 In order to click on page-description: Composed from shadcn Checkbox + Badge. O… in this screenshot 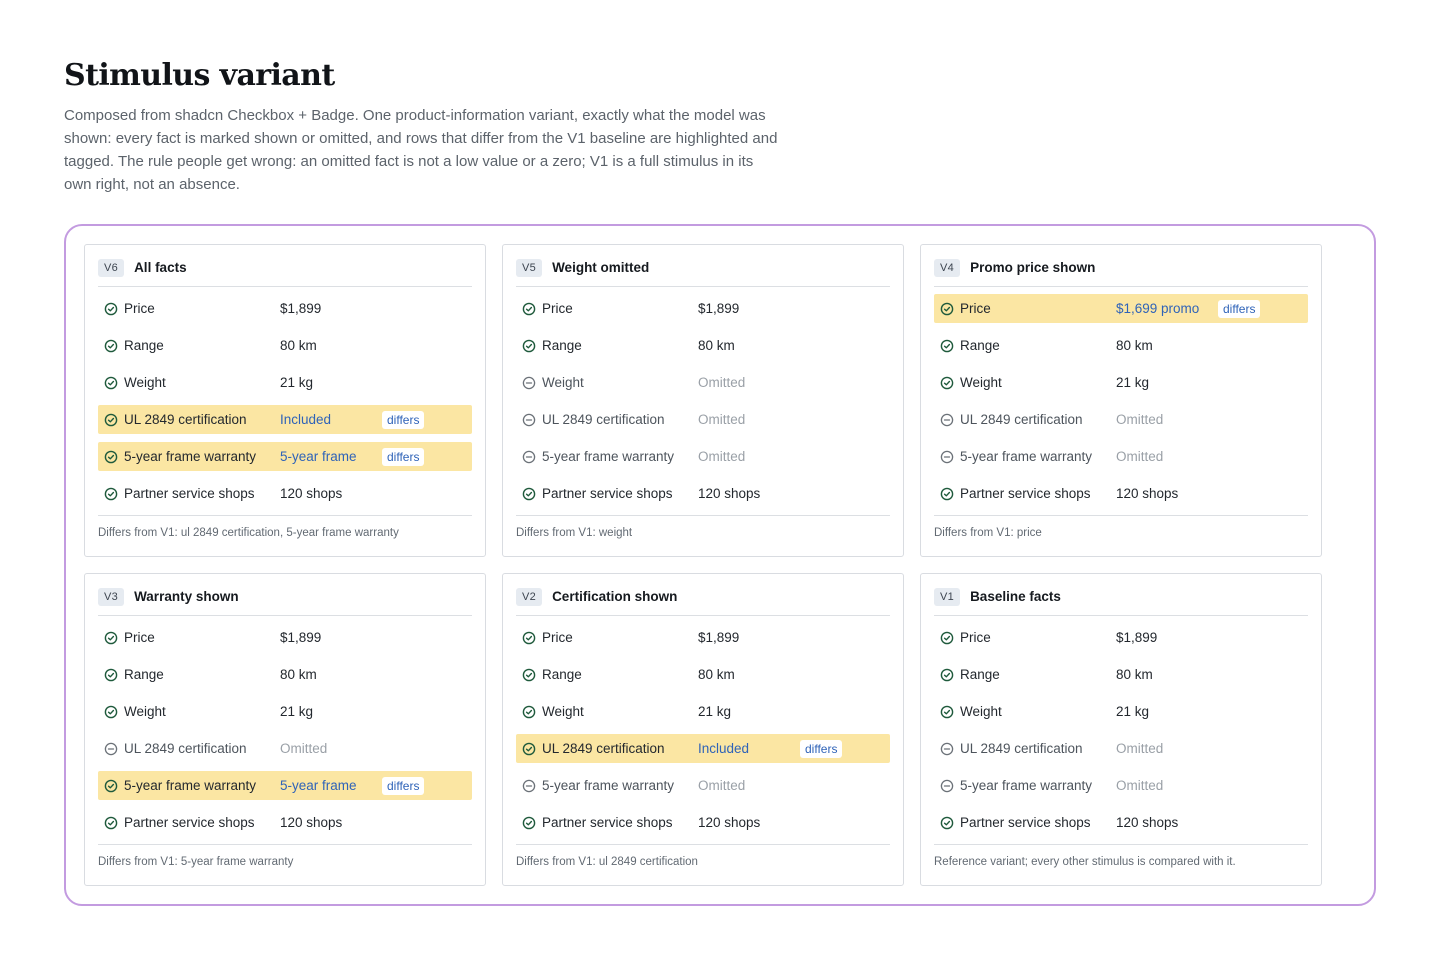, I will do `click(421, 150)`.